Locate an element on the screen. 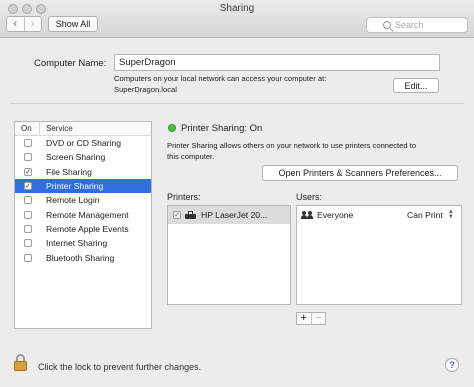 The image size is (474, 387). service-row: Remote Login is located at coordinates (83, 200).